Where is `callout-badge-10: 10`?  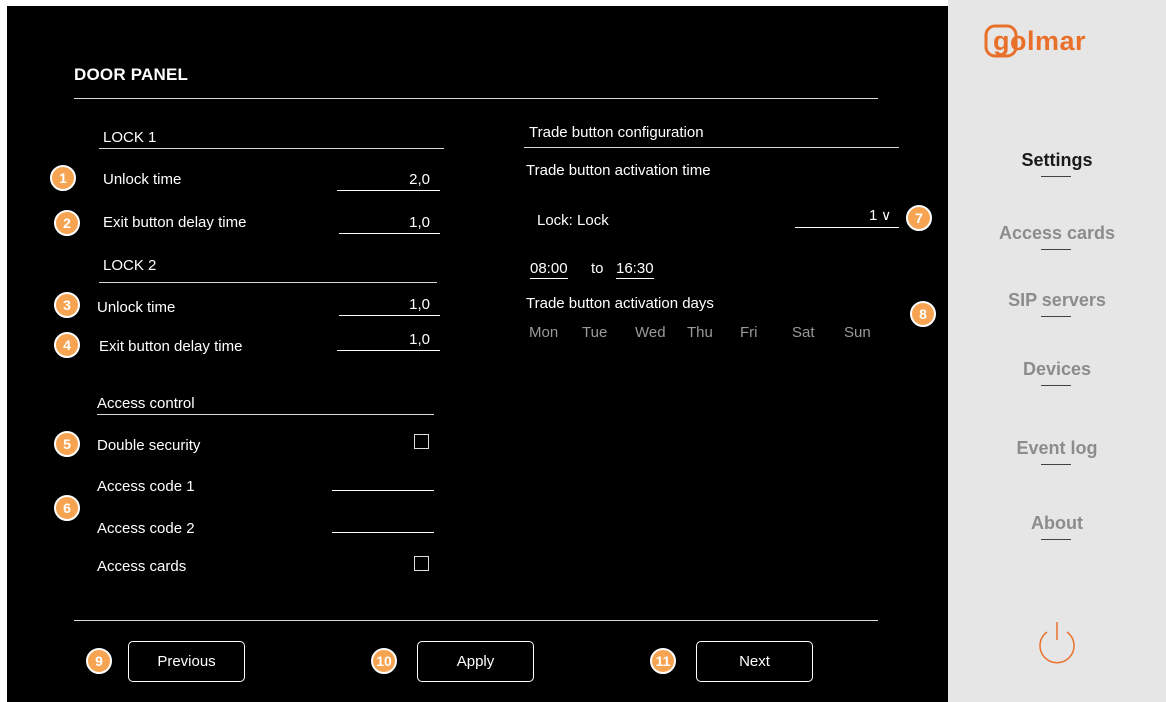 callout-badge-10: 10 is located at coordinates (384, 661).